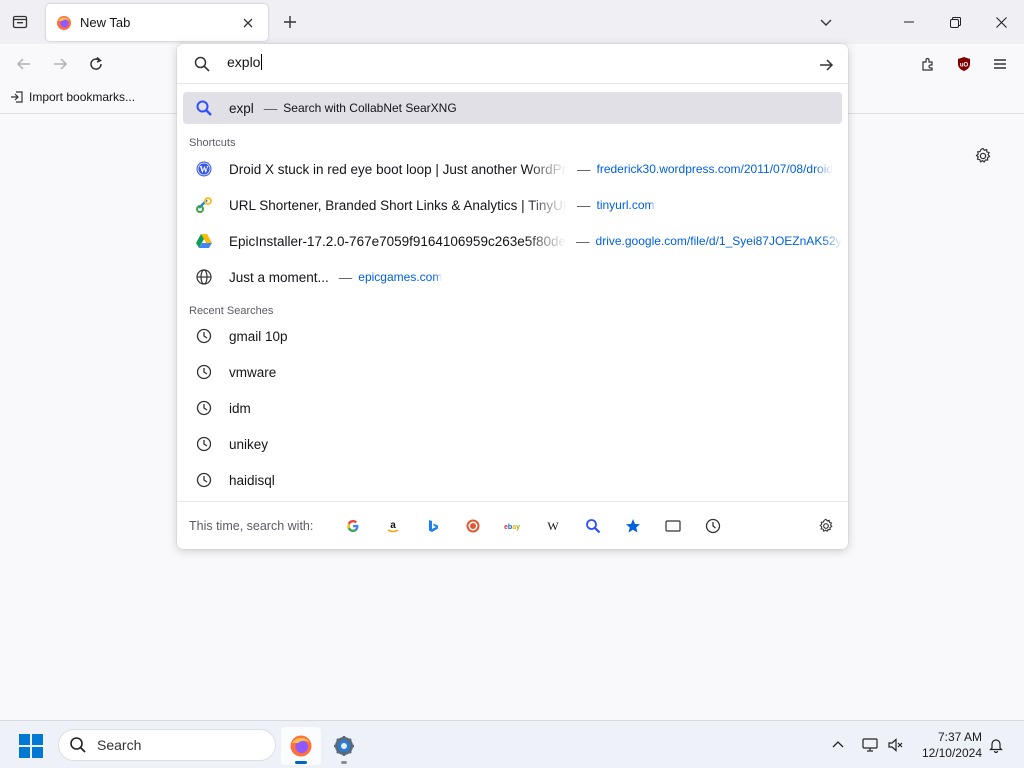 This screenshot has width=1024, height=768. What do you see at coordinates (241, 108) in the screenshot?
I see `heuristic-query: expl` at bounding box center [241, 108].